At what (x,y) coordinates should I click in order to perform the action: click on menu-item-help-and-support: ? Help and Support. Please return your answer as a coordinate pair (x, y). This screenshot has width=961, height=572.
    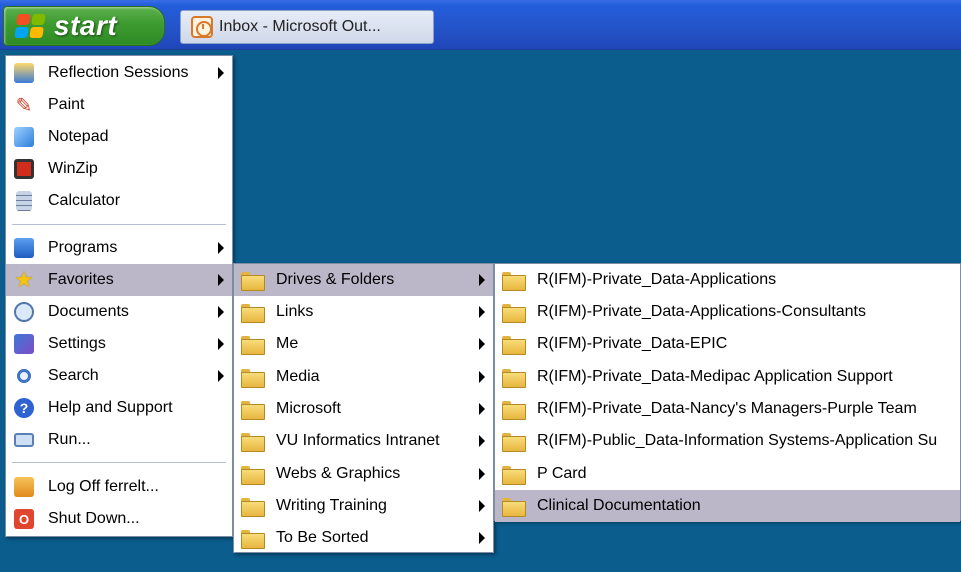
    Looking at the image, I should click on (119, 408).